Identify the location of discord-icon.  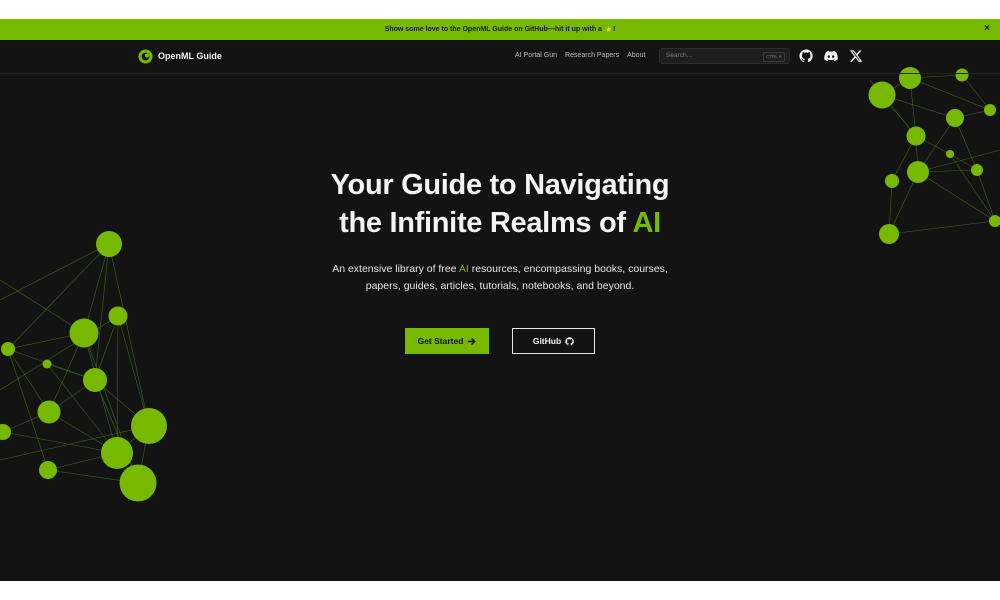
(831, 56).